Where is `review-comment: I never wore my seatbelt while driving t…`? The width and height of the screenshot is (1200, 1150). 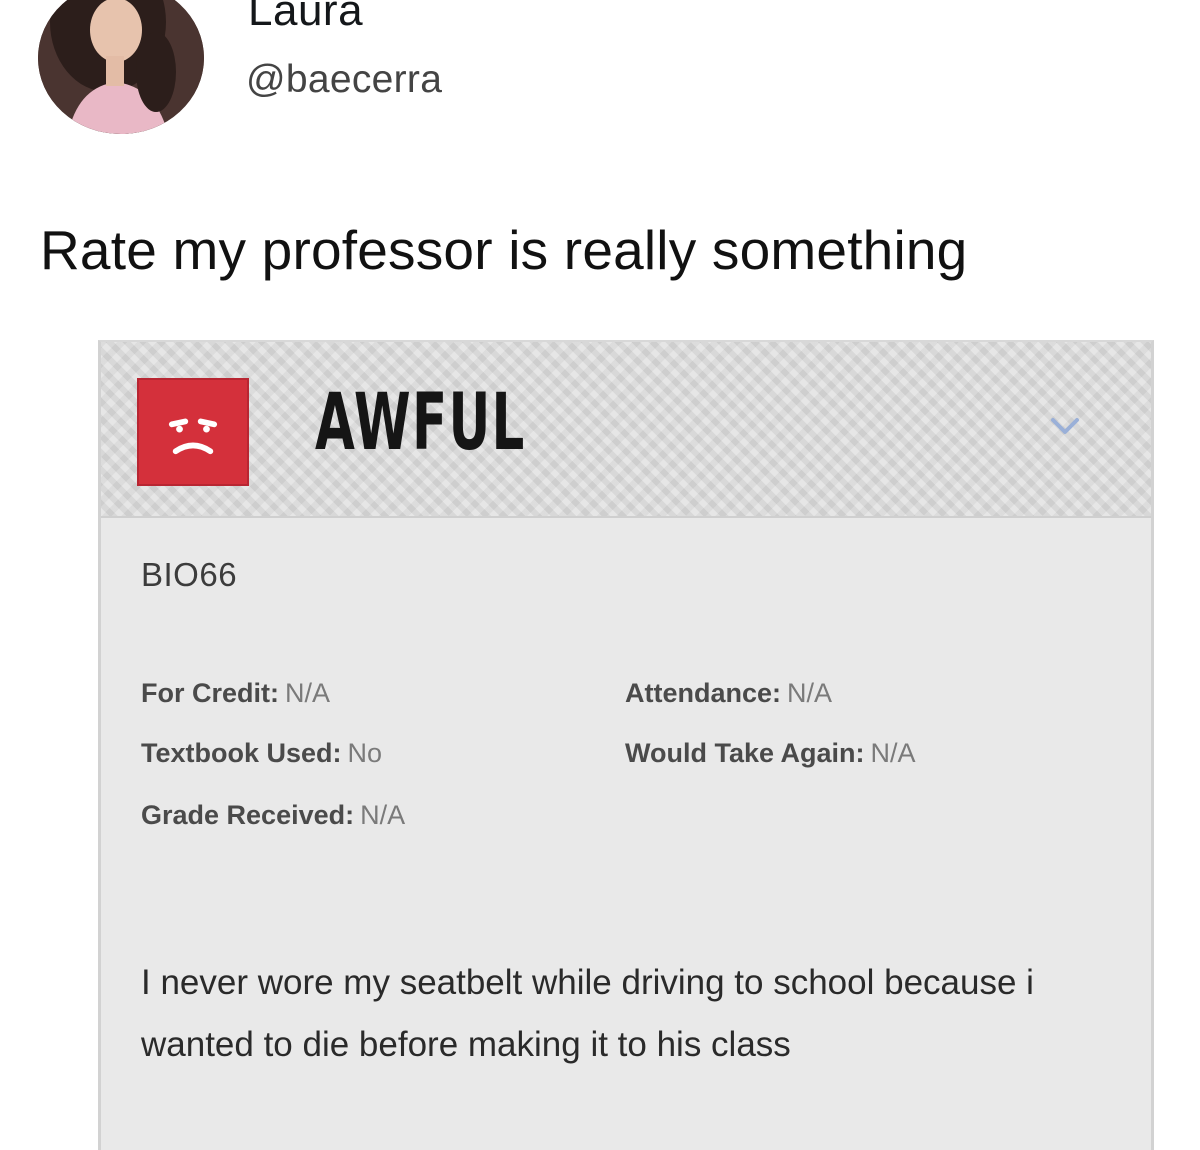
review-comment: I never wore my seatbelt while driving t… is located at coordinates (587, 1013).